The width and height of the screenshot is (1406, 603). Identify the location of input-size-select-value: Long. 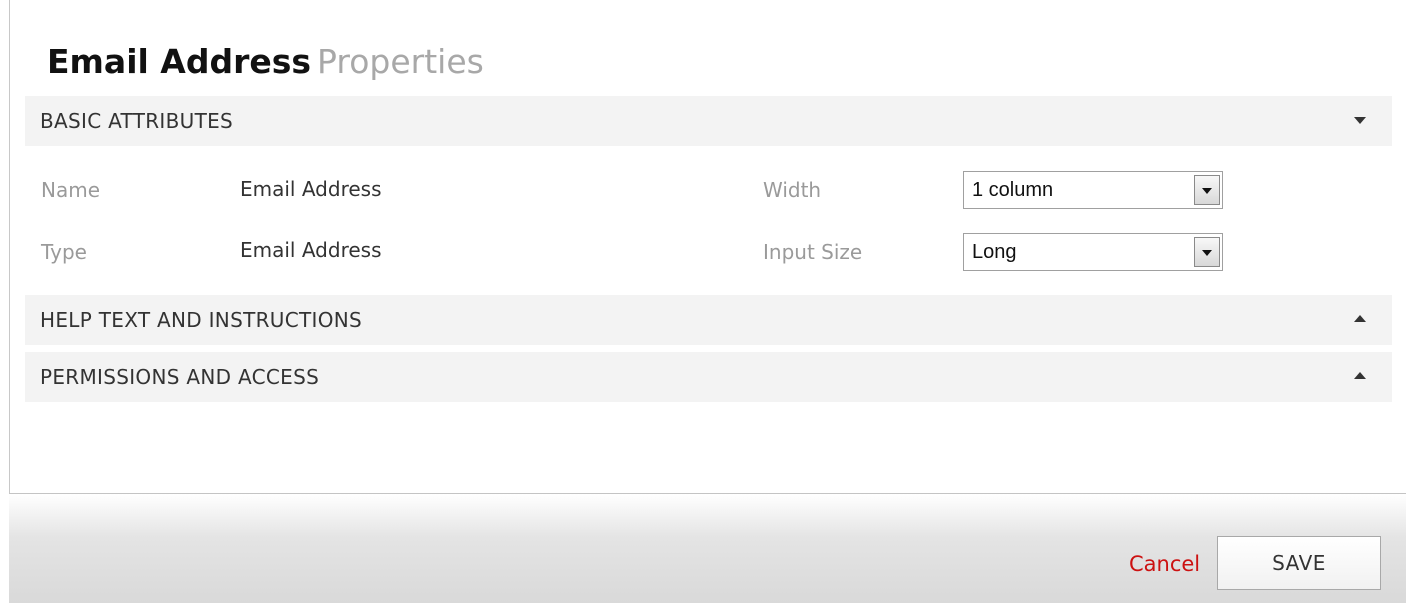
(994, 252).